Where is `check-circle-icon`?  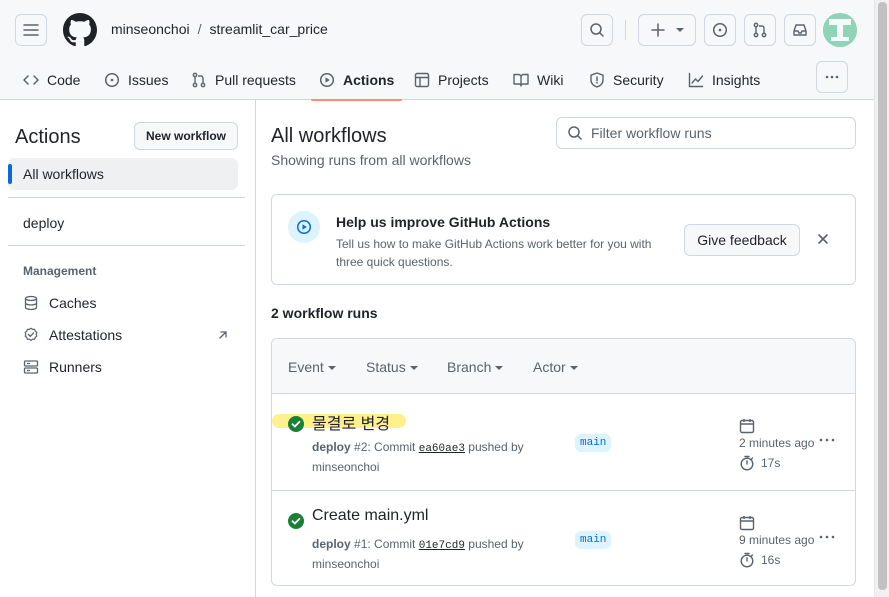 check-circle-icon is located at coordinates (296, 424).